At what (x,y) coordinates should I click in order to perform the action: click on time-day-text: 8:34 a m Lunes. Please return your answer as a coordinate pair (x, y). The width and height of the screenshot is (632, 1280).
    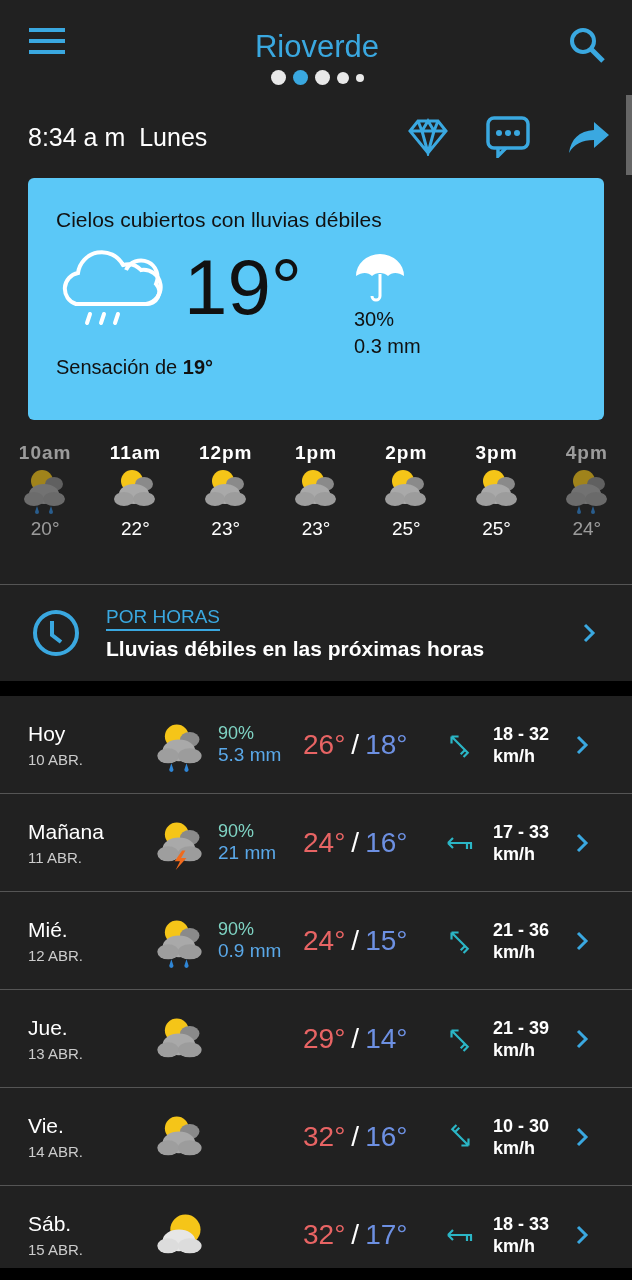
    Looking at the image, I should click on (118, 137).